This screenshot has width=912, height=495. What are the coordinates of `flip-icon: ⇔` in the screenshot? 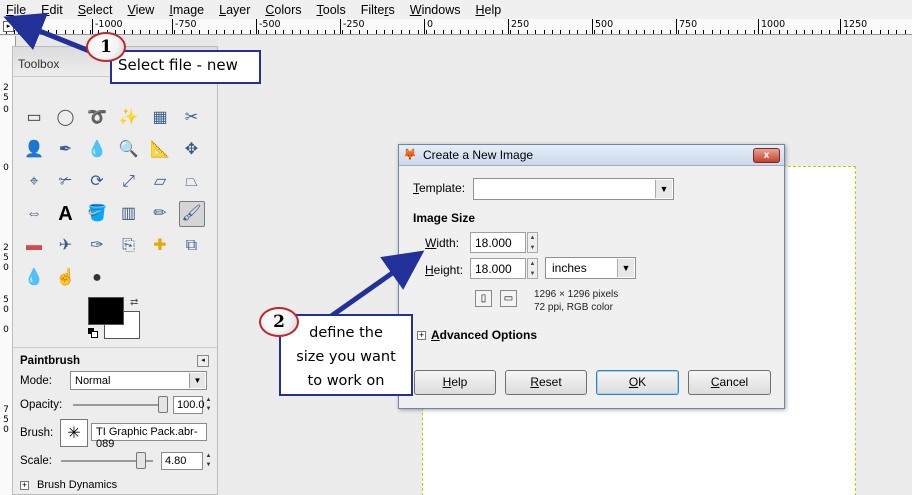 It's located at (34, 214).